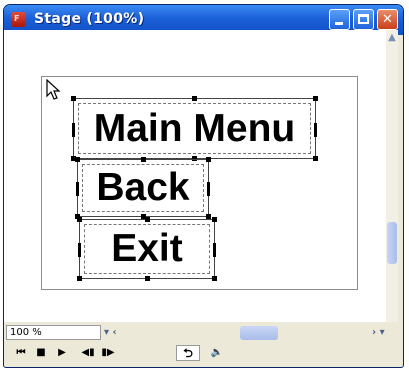 The height and width of the screenshot is (372, 409). Describe the element at coordinates (392, 176) in the screenshot. I see `vertical-scrollbar: ▲` at that location.